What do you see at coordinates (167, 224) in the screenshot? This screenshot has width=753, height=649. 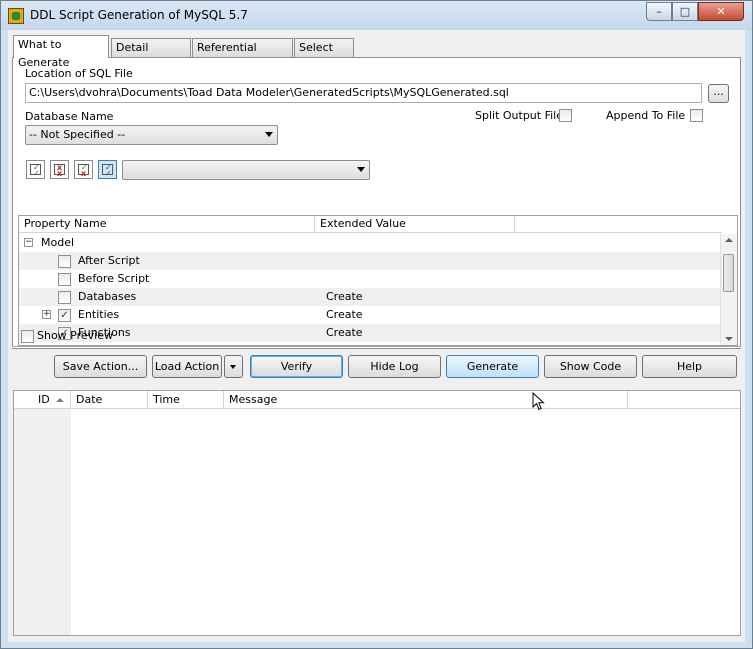 I see `column-header-property-name: Property Name` at bounding box center [167, 224].